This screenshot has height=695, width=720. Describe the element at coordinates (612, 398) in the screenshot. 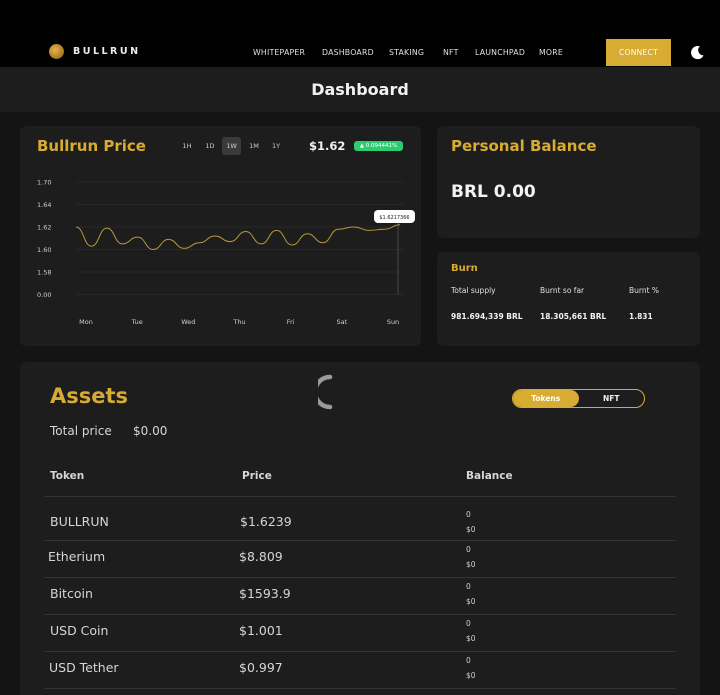

I see `tab-nft: NFT` at that location.